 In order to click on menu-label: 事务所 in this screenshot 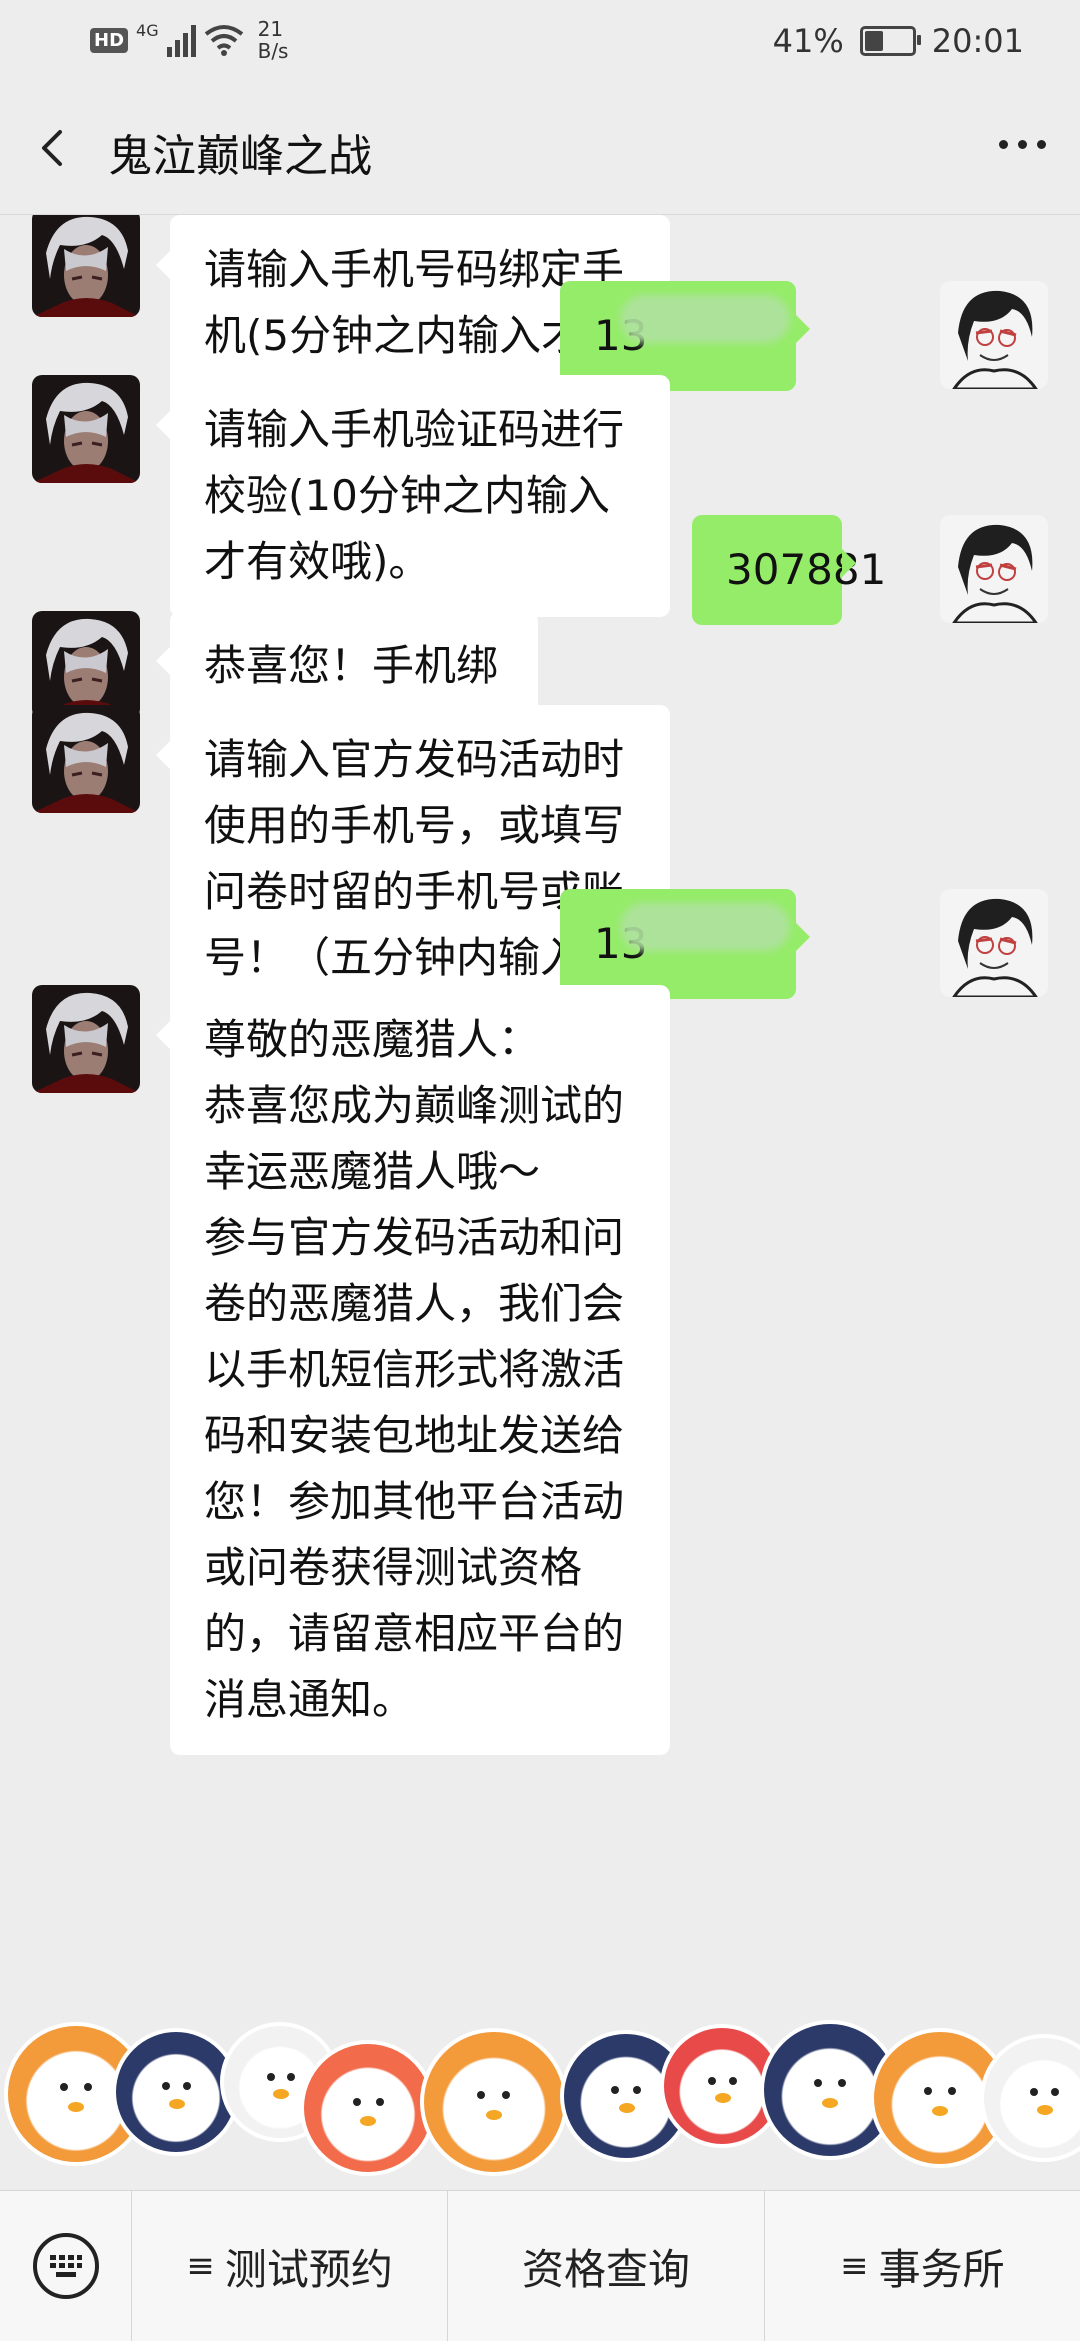, I will do `click(941, 2269)`.